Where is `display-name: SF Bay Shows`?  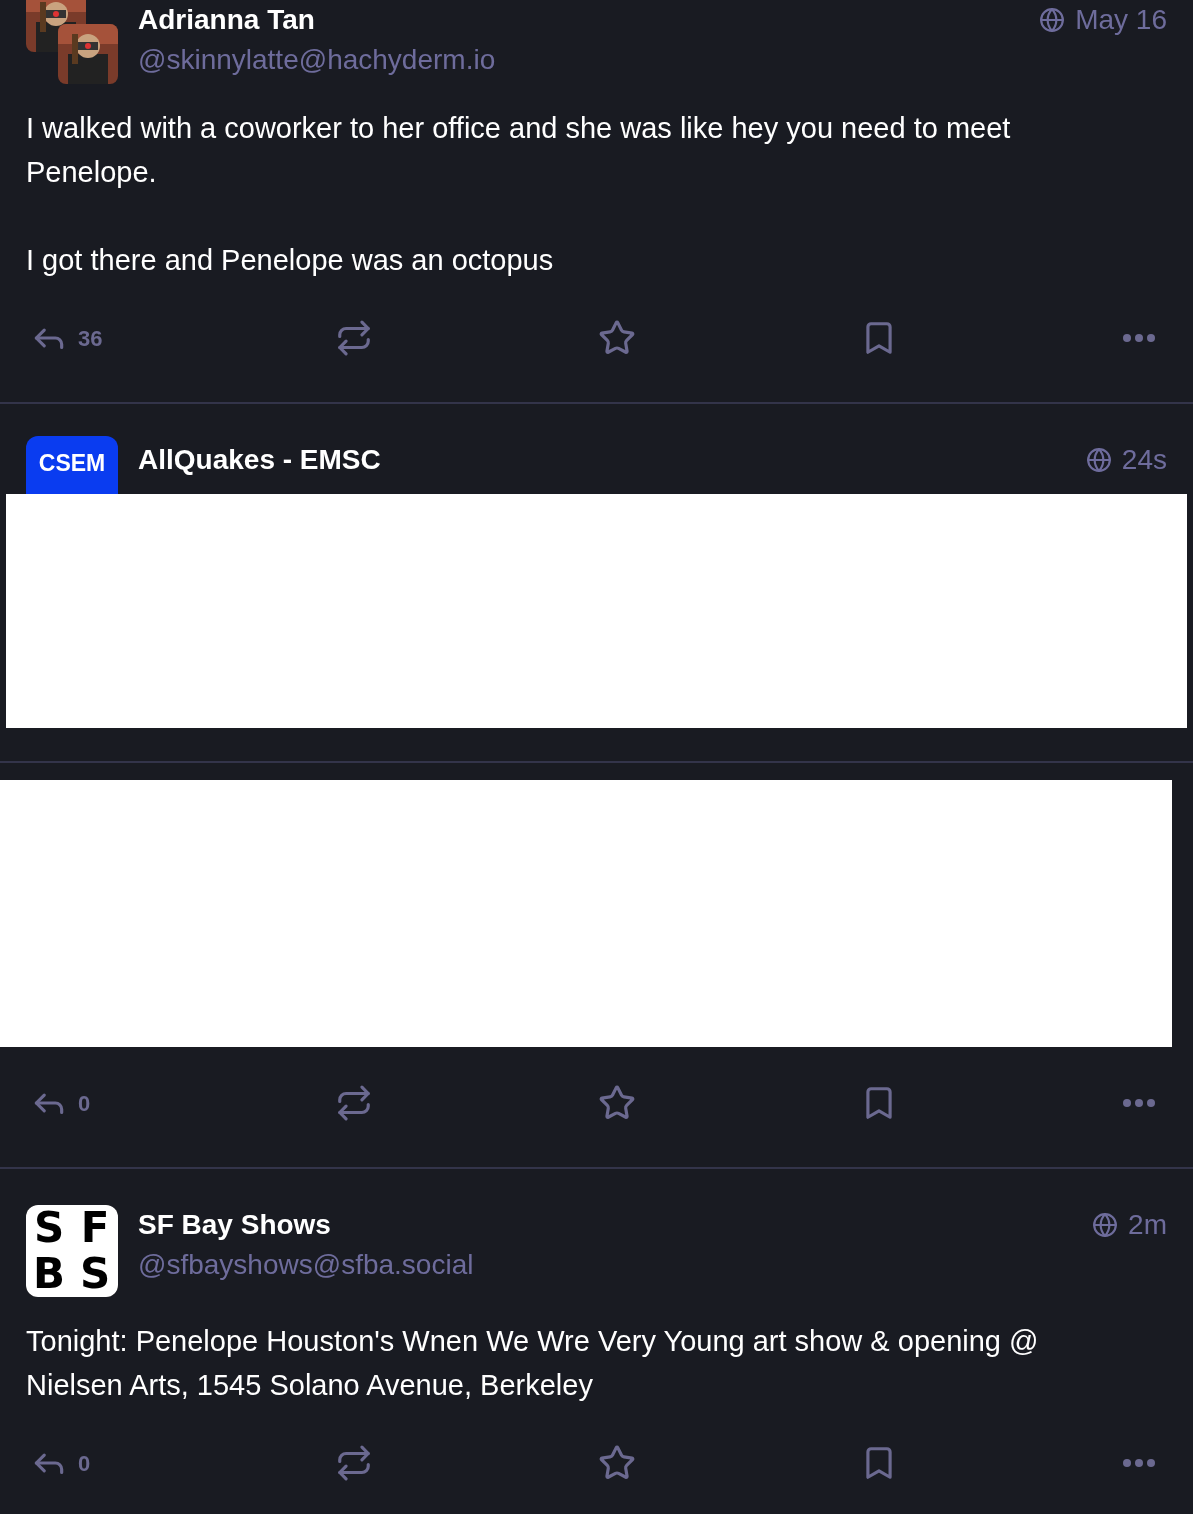 display-name: SF Bay Shows is located at coordinates (605, 1225).